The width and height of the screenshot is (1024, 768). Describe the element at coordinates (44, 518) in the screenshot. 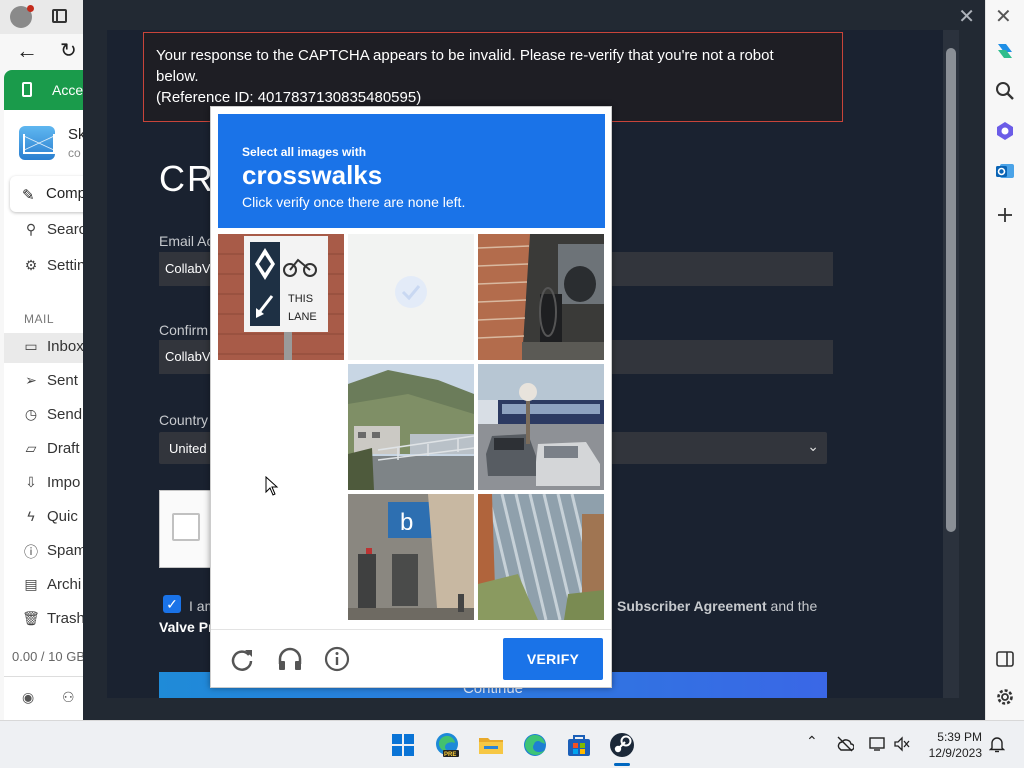

I see `sidebar-item-quick: ϟ Quic` at that location.